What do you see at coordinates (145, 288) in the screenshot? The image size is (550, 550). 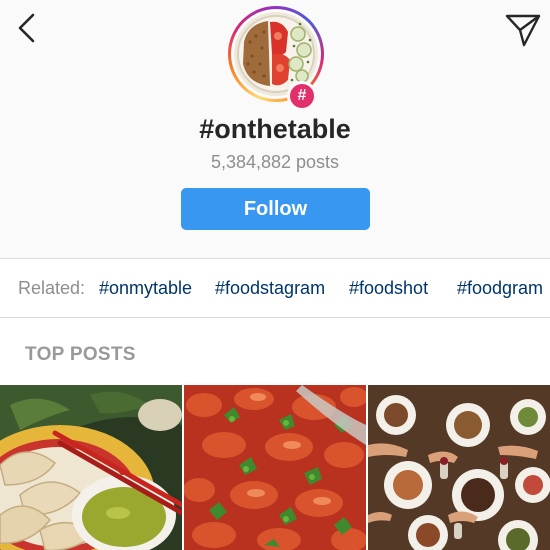 I see `related-tag-onmytable: #onmytable` at bounding box center [145, 288].